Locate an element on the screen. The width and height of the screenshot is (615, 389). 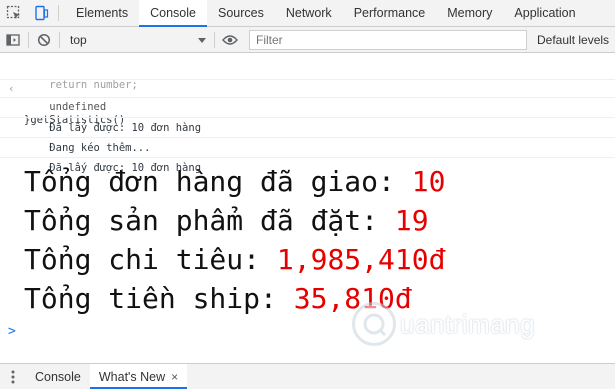
stat-shipping-fee: Tổng tiền ship: 35,810đ is located at coordinates (319, 298).